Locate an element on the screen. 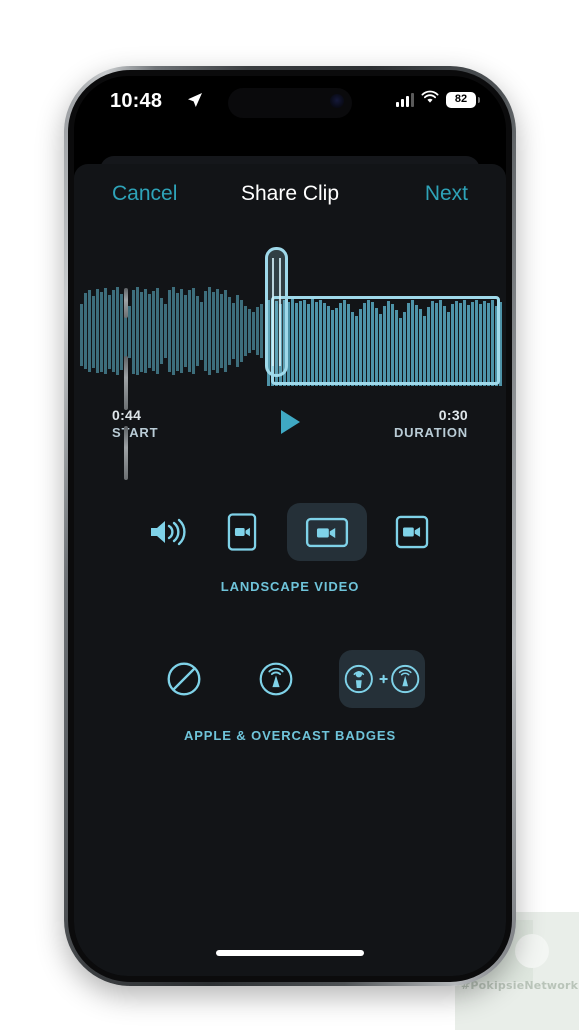 The width and height of the screenshot is (579, 1030). portrait-video-icon is located at coordinates (242, 532).